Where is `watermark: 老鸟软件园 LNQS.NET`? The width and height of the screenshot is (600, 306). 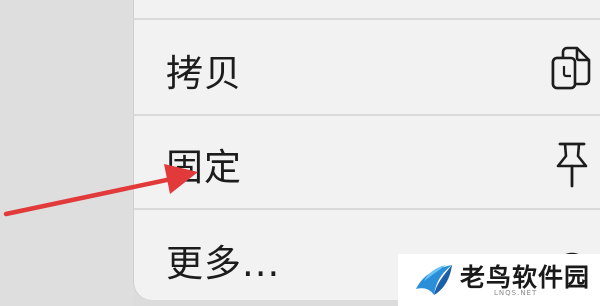 watermark: 老鸟软件园 LNQS.NET is located at coordinates (499, 280).